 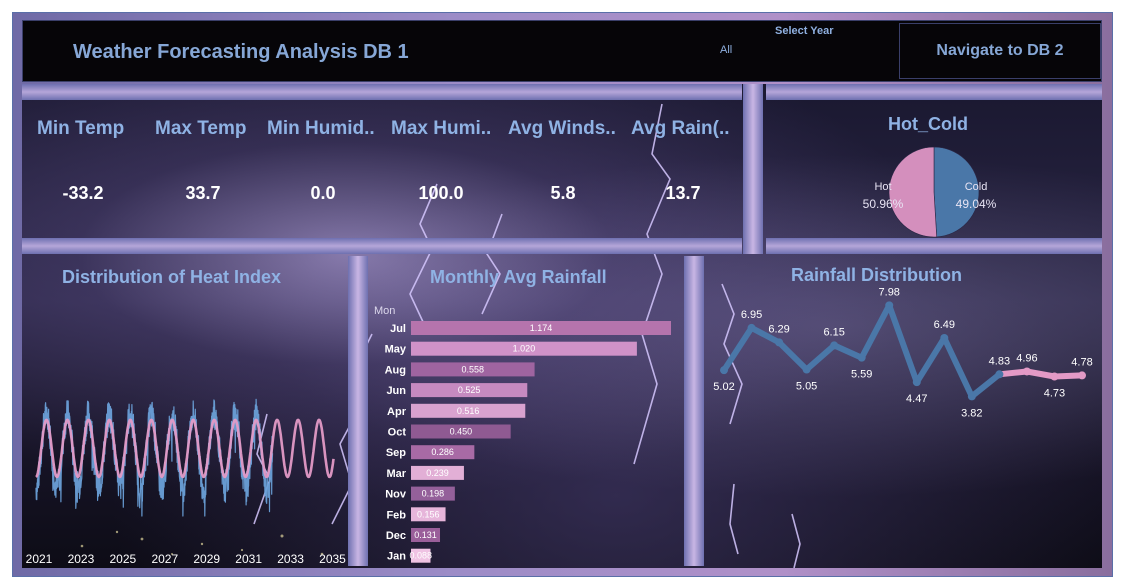 I want to click on kpi-label-max-temp: Max Temp, so click(x=201, y=128).